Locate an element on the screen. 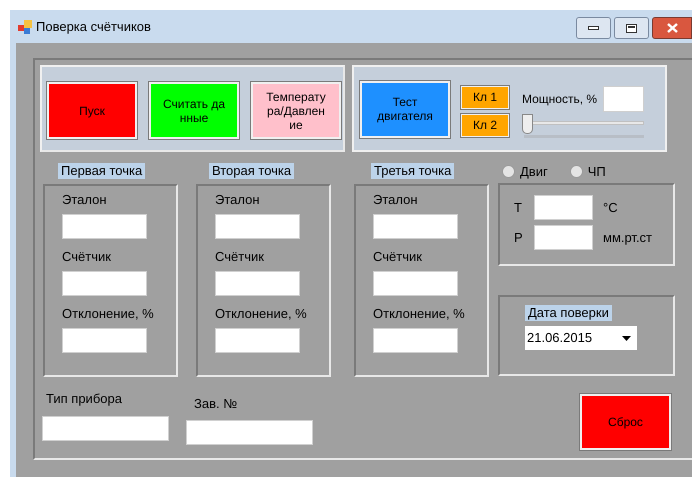 Image resolution: width=692 pixels, height=477 pixels. window-title: Поверка счётчиков is located at coordinates (93, 27).